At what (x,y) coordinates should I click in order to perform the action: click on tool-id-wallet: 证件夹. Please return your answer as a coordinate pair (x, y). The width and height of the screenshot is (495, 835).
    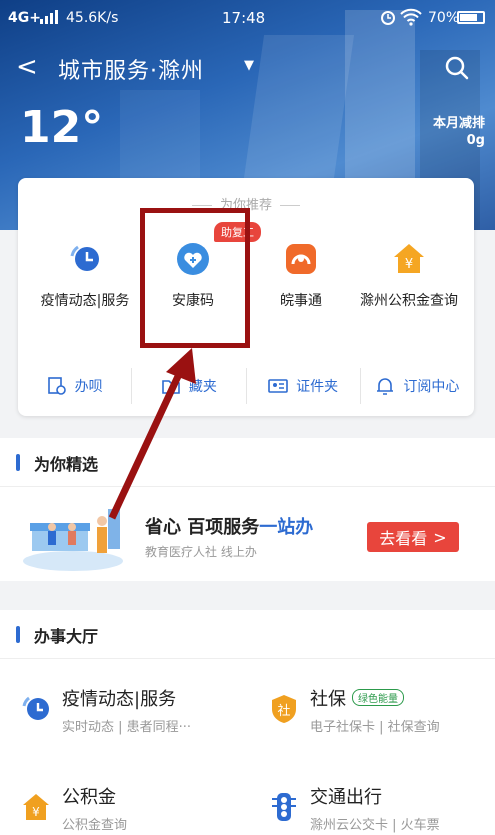
    Looking at the image, I should click on (304, 386).